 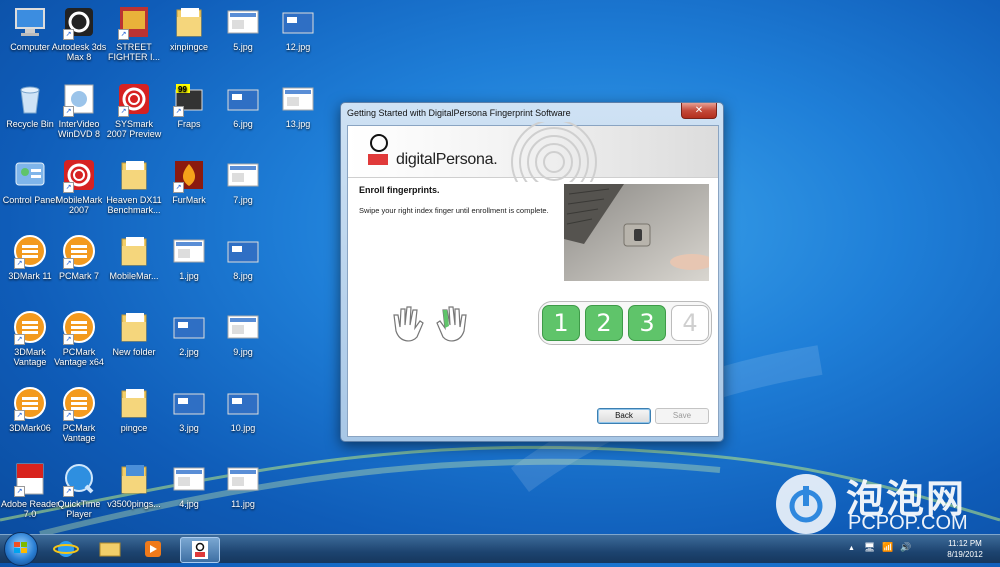 I want to click on desktop-icon-label: SYSmark 2007 Preview, so click(x=134, y=129).